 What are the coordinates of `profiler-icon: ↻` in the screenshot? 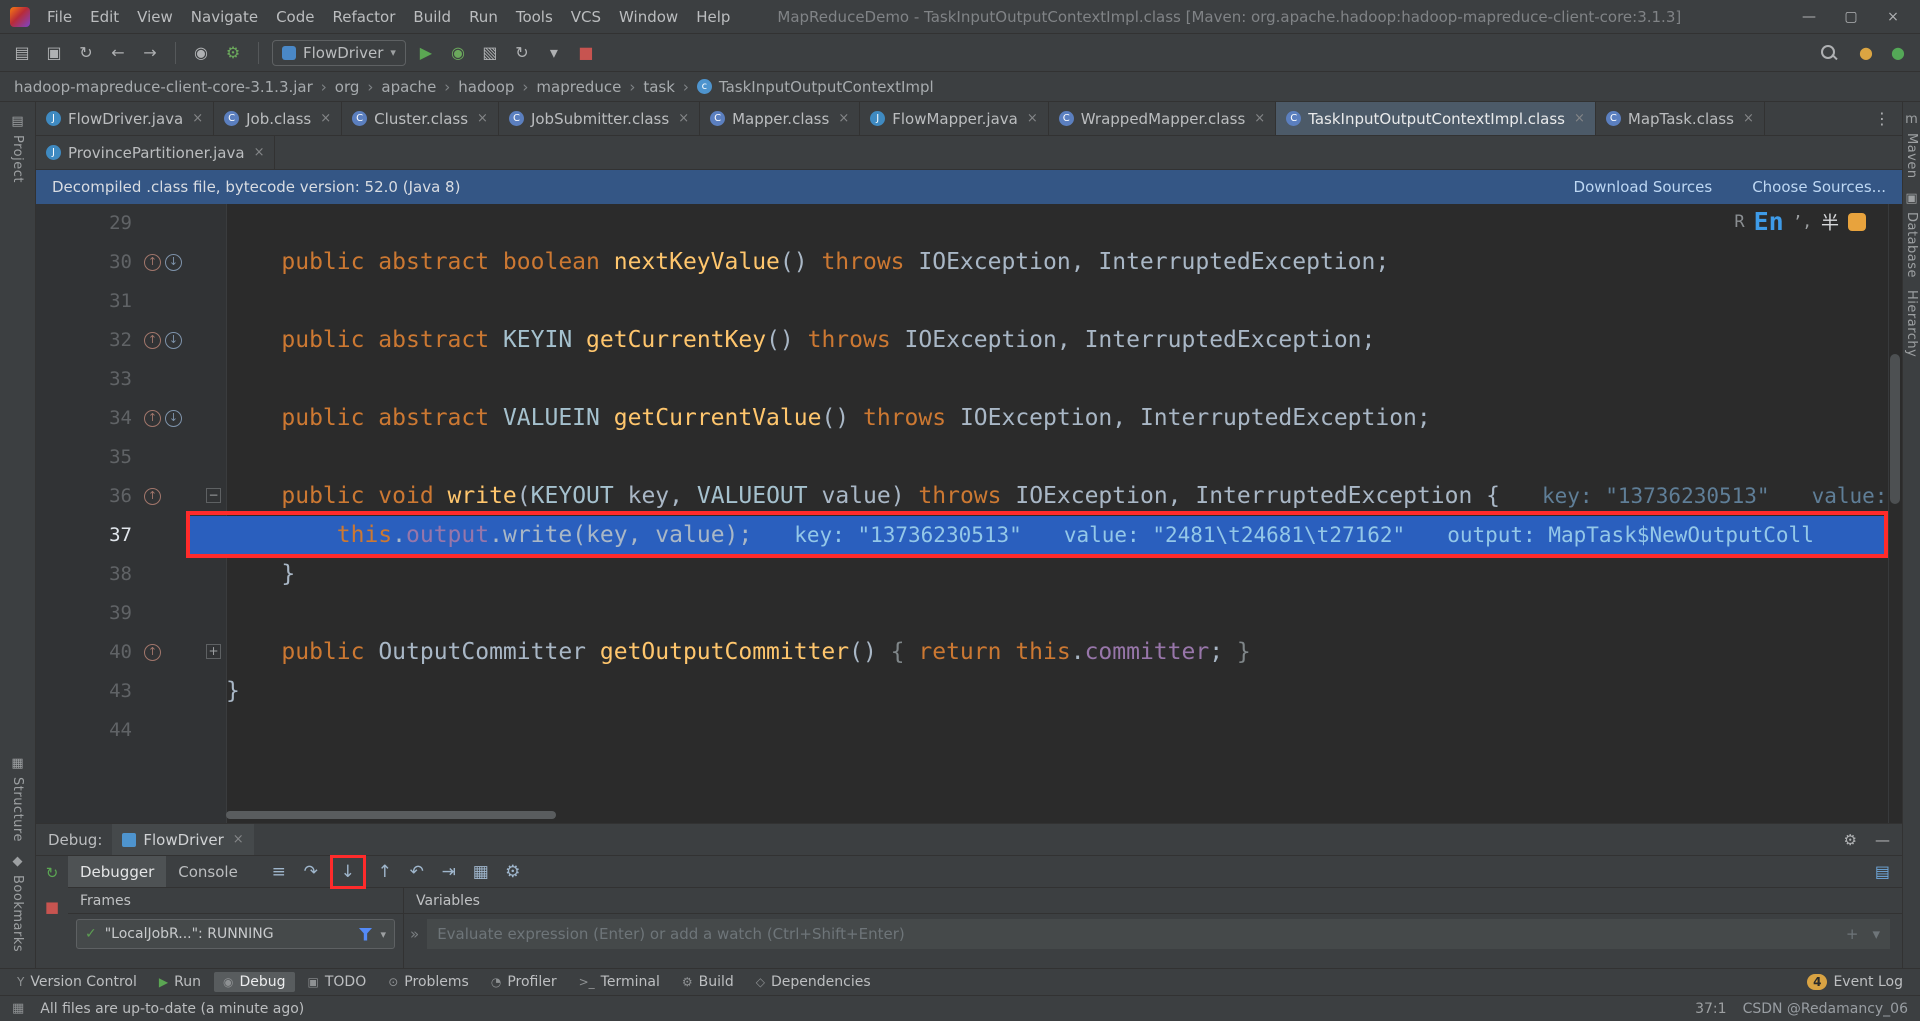 It's located at (522, 53).